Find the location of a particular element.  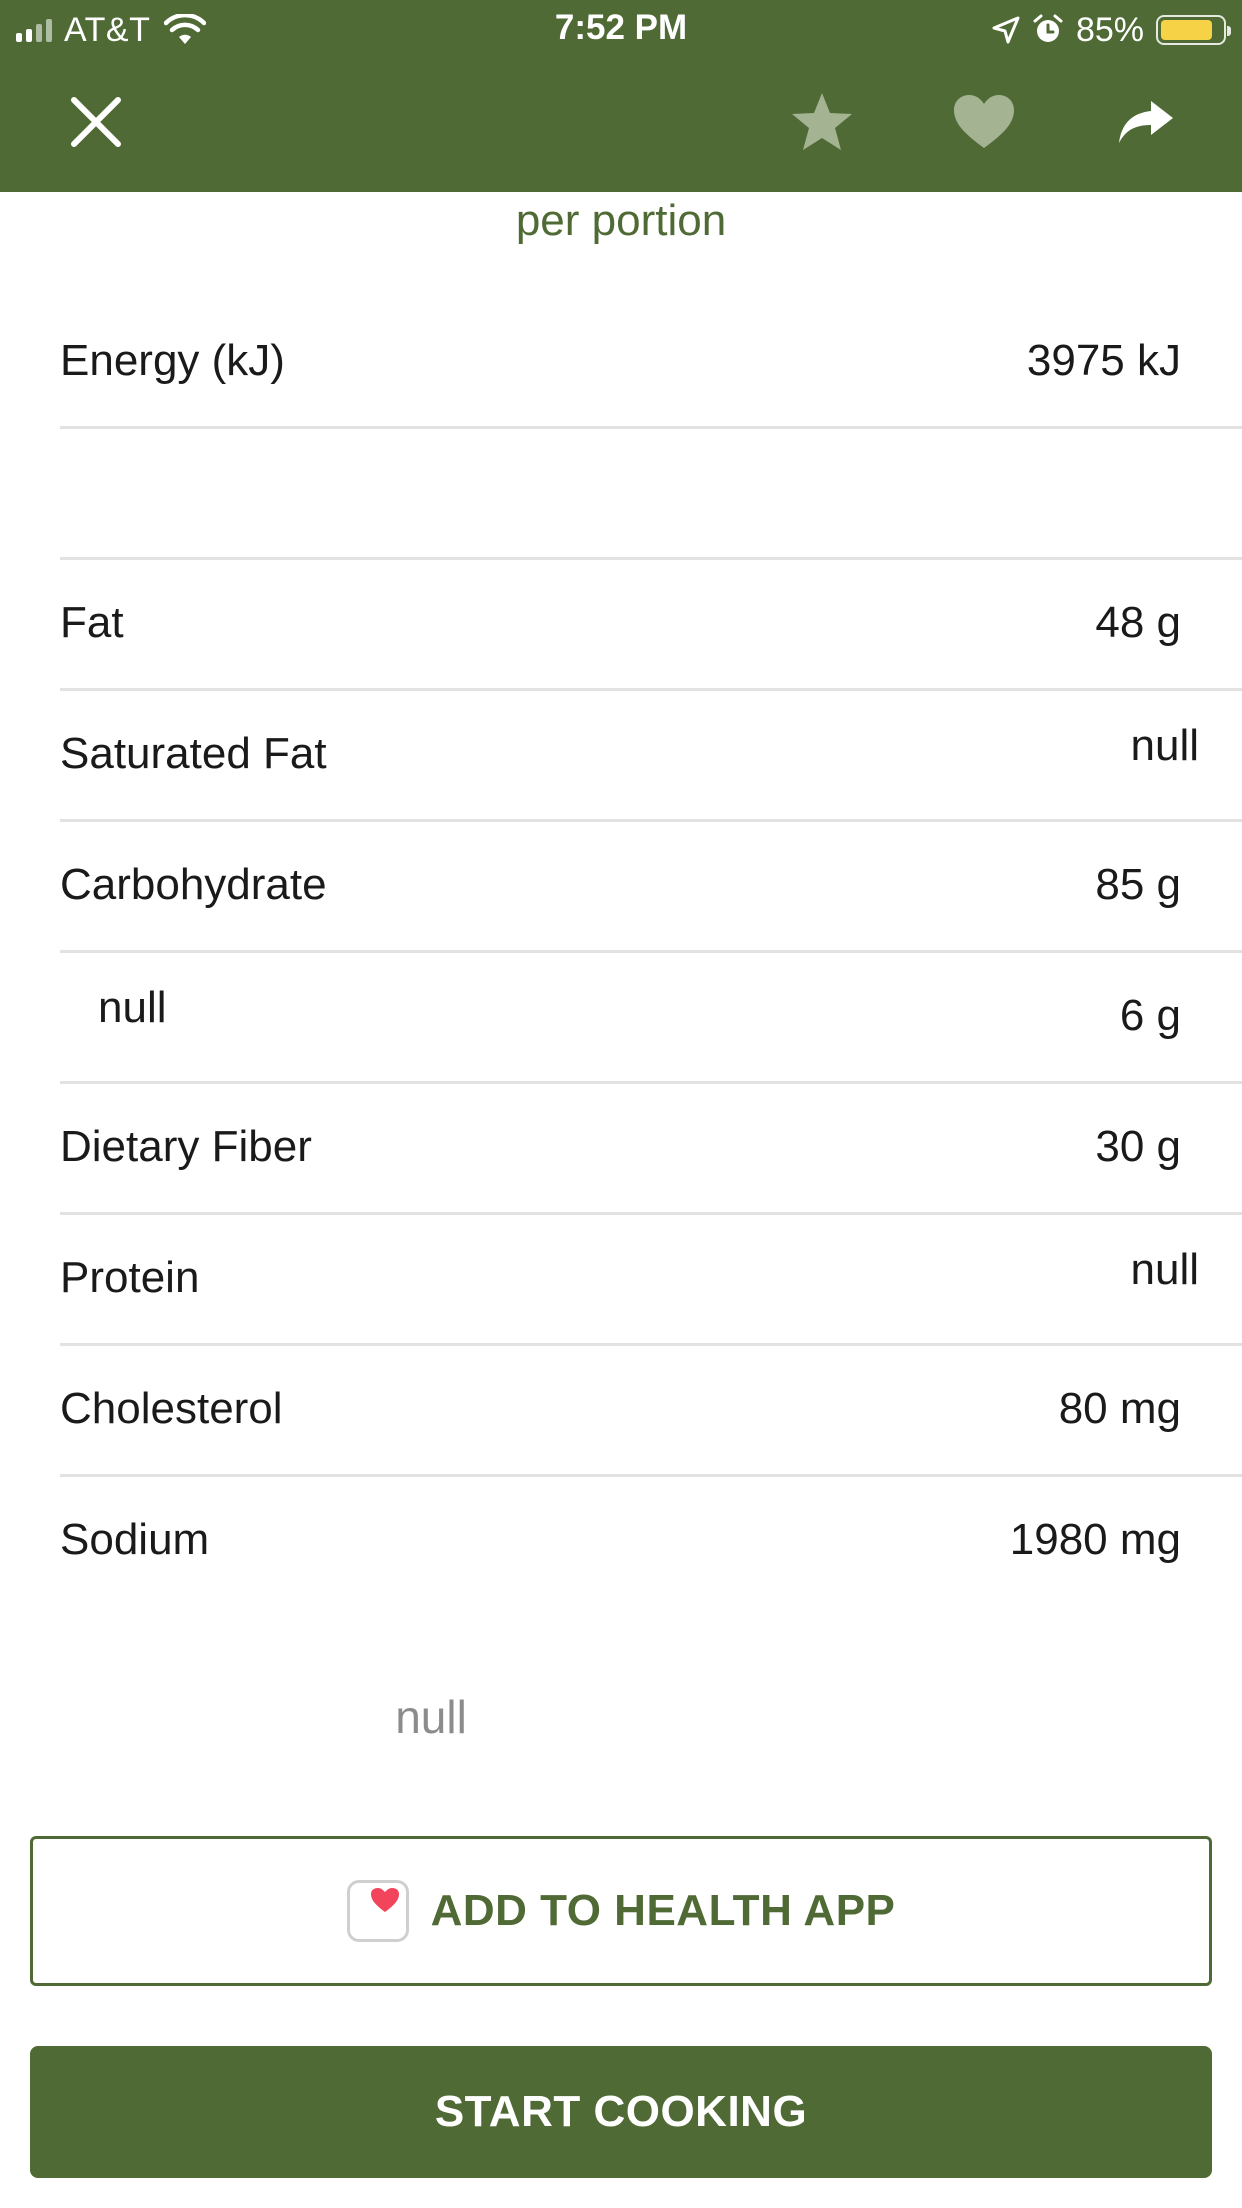

battery-percent: 85% is located at coordinates (1109, 29).